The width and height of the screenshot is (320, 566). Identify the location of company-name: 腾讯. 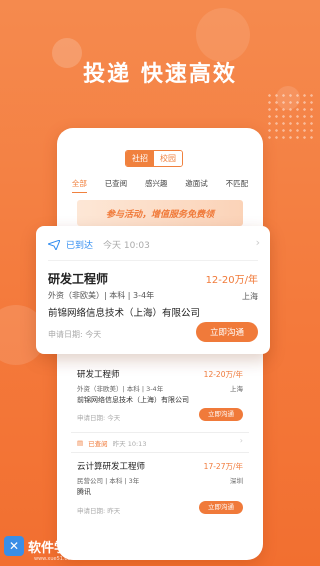
(84, 492).